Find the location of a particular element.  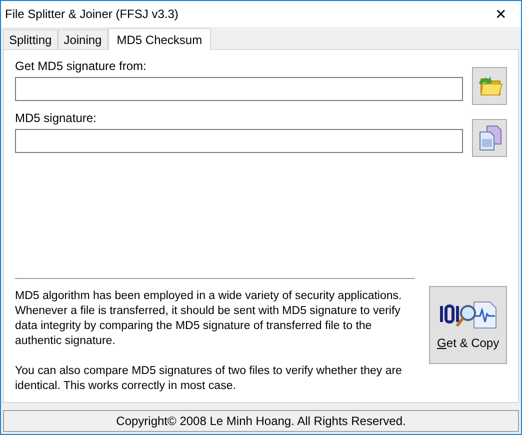

copy-icon is located at coordinates (489, 138).